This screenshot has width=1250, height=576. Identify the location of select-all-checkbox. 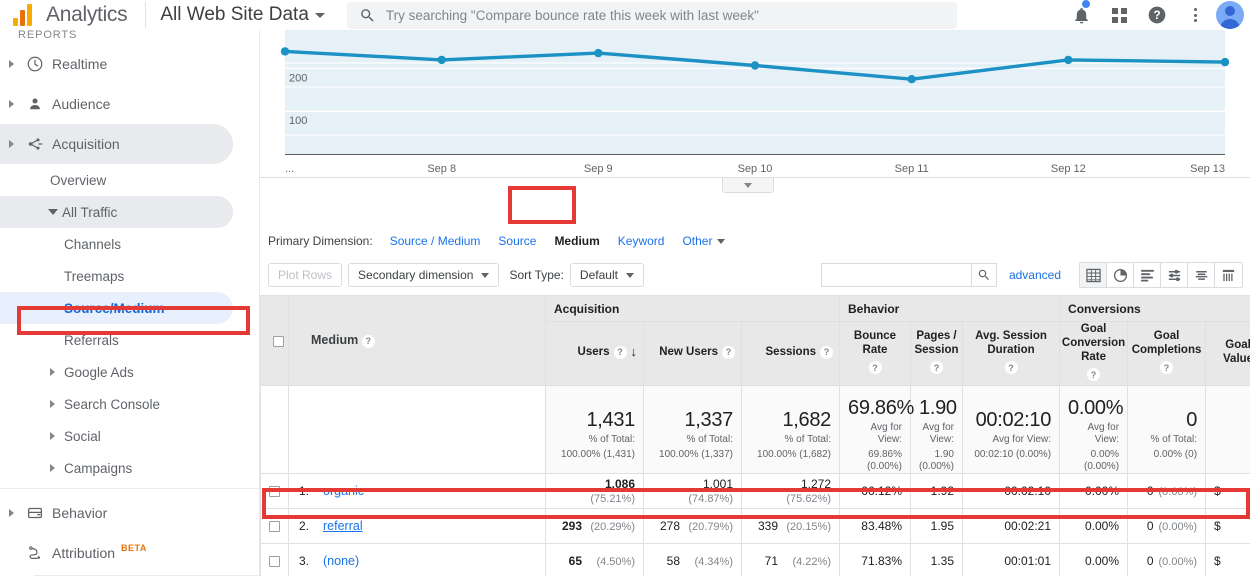
(278, 341).